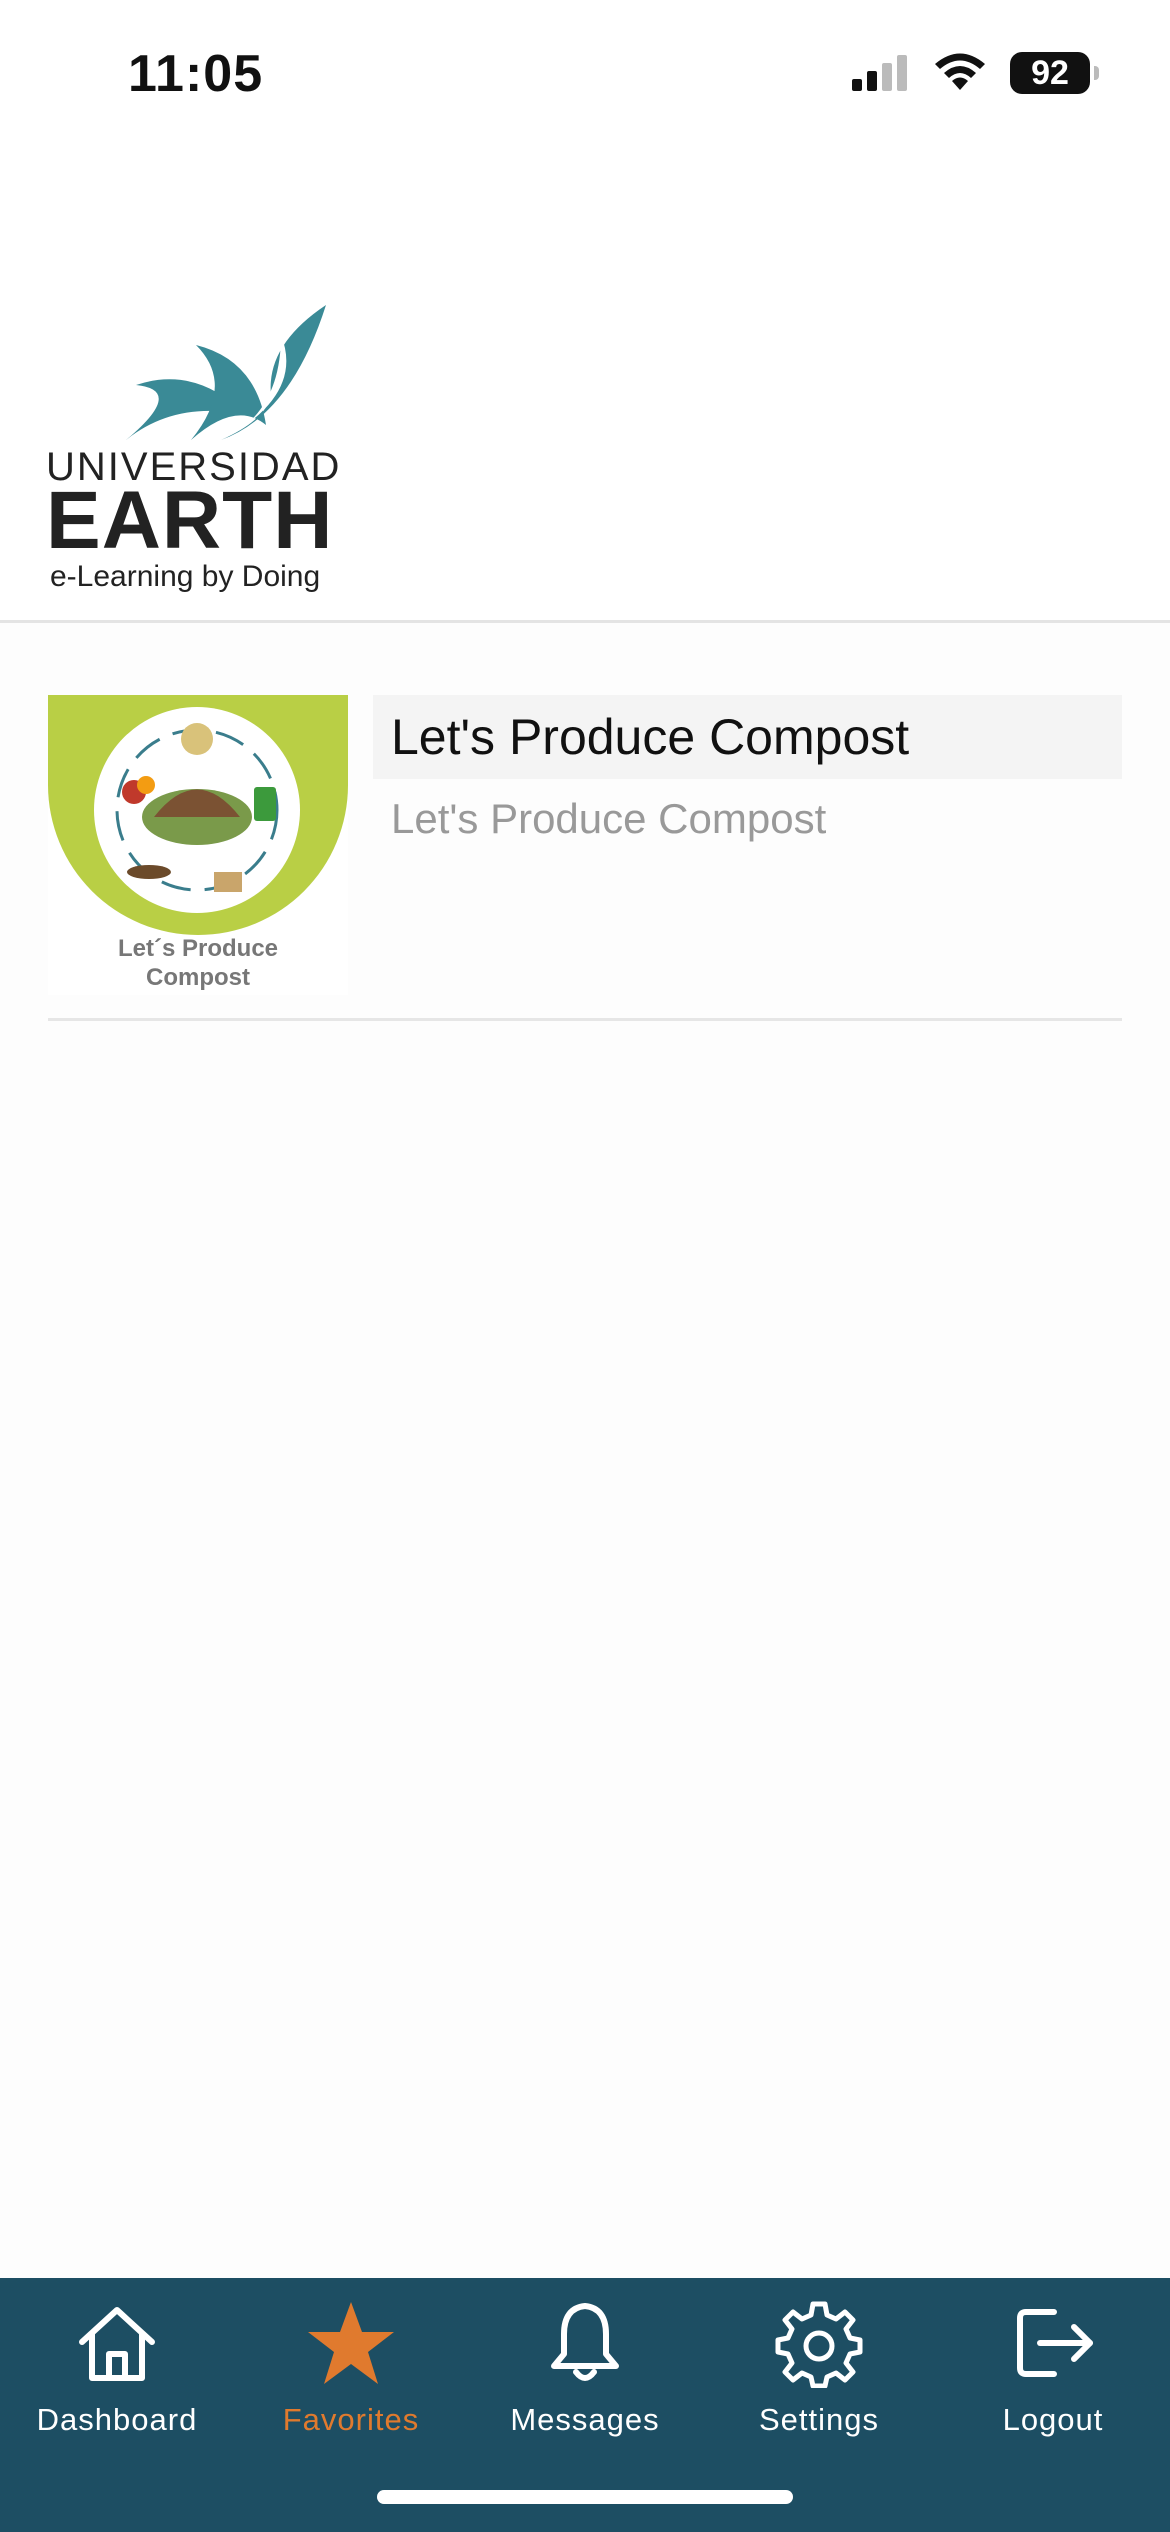 The width and height of the screenshot is (1170, 2532). I want to click on tab-dashboard: Dashboard, so click(117, 2373).